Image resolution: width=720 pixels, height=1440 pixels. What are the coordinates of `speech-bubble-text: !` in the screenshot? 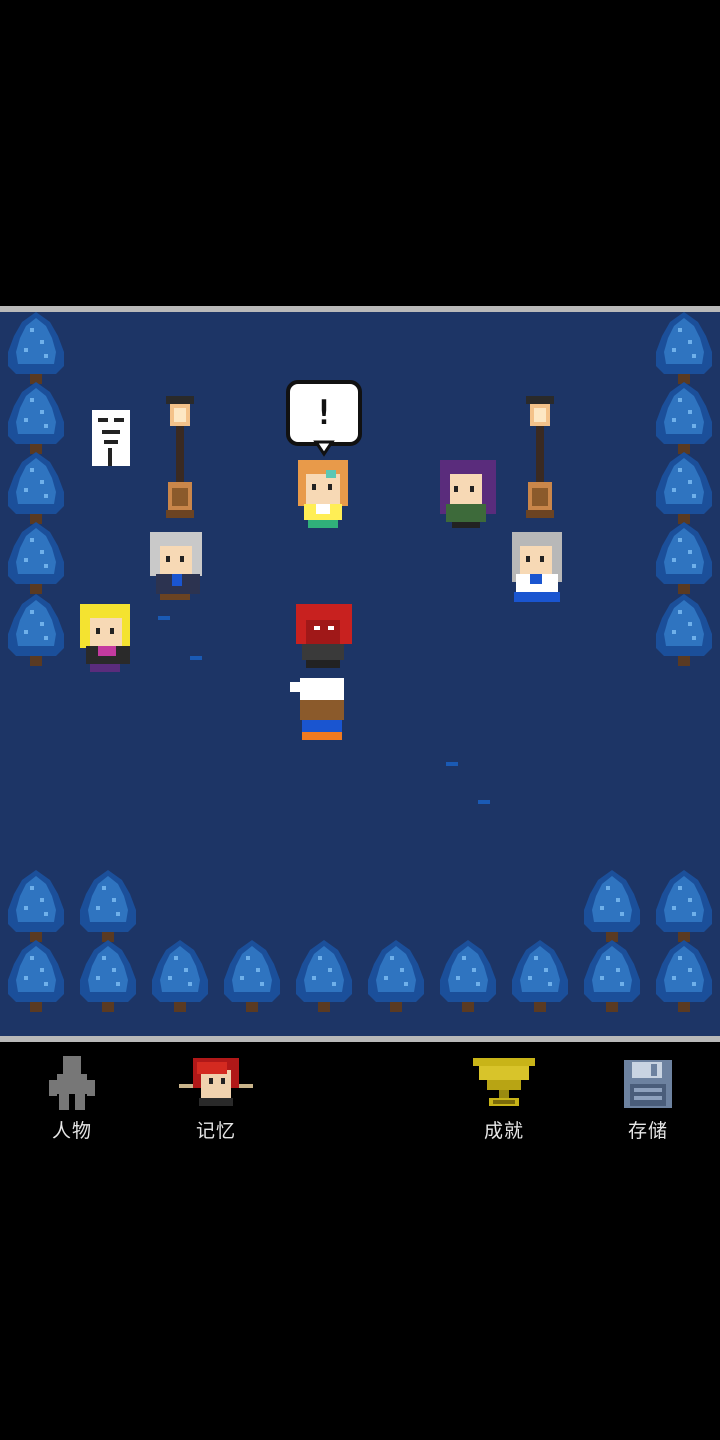 It's located at (324, 413).